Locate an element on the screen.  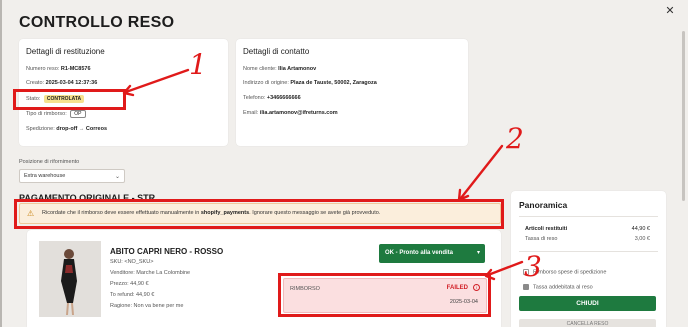
phone-row: Telefono: +3466666666 is located at coordinates (272, 98).